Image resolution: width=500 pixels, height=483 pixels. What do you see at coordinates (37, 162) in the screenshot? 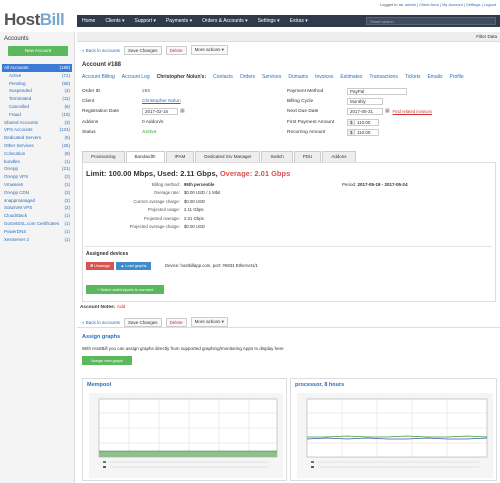
I see `sidebar-item: bundles (1)` at bounding box center [37, 162].